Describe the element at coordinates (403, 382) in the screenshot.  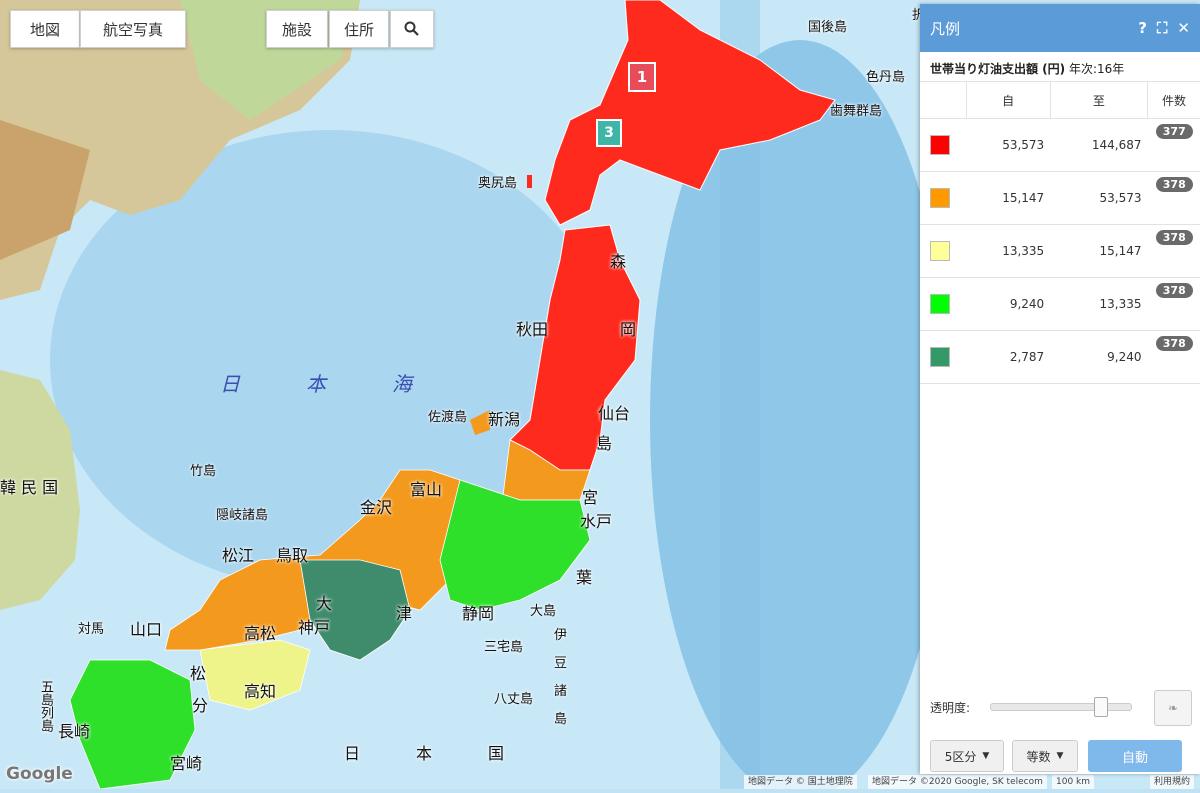
I see `sea-label: 海` at that location.